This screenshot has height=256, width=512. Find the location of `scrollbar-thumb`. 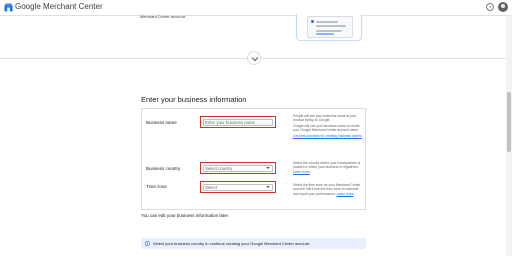

scrollbar-thumb is located at coordinates (509, 122).